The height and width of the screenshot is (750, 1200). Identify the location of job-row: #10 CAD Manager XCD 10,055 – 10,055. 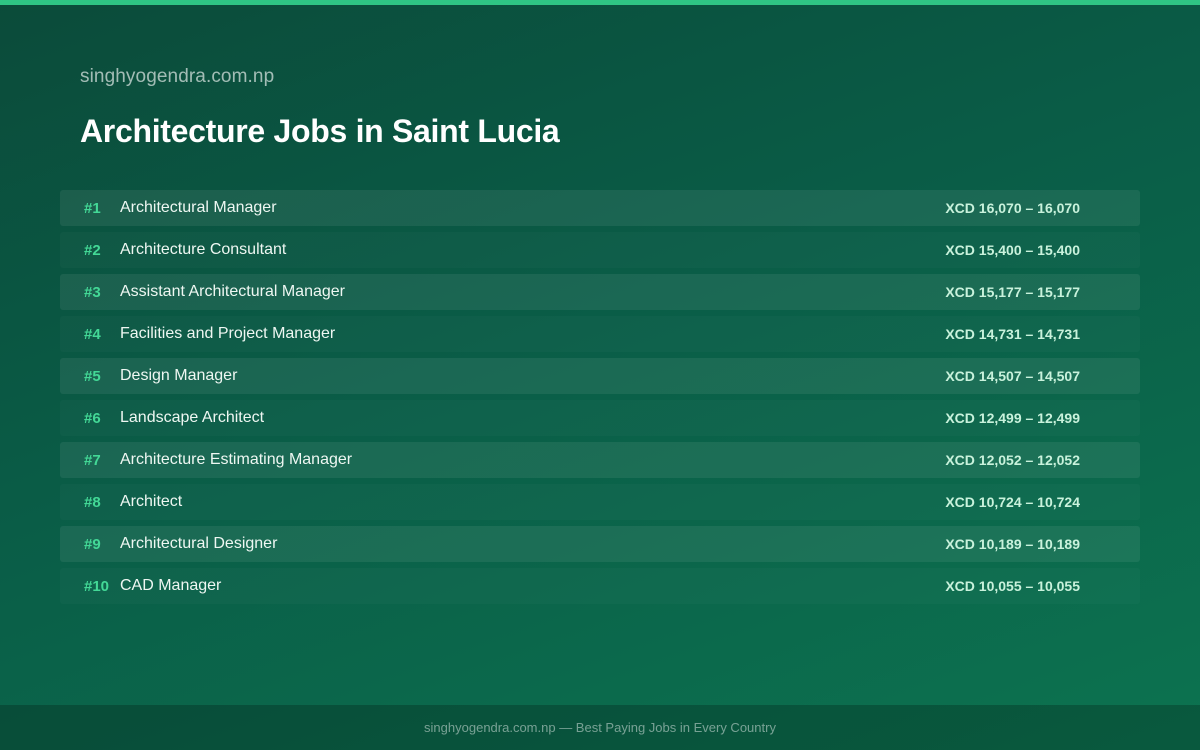
(600, 586).